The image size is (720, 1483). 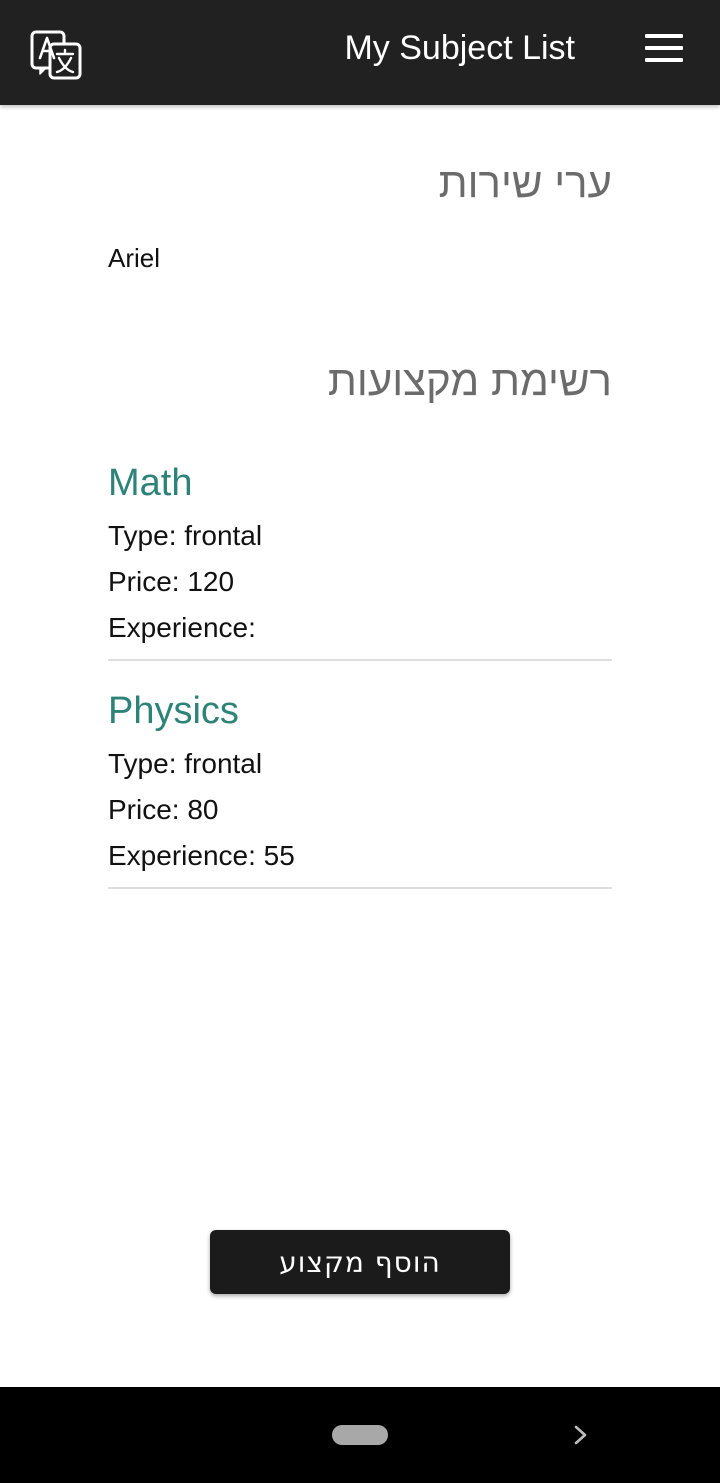 I want to click on app-title: My Subject List, so click(x=459, y=48).